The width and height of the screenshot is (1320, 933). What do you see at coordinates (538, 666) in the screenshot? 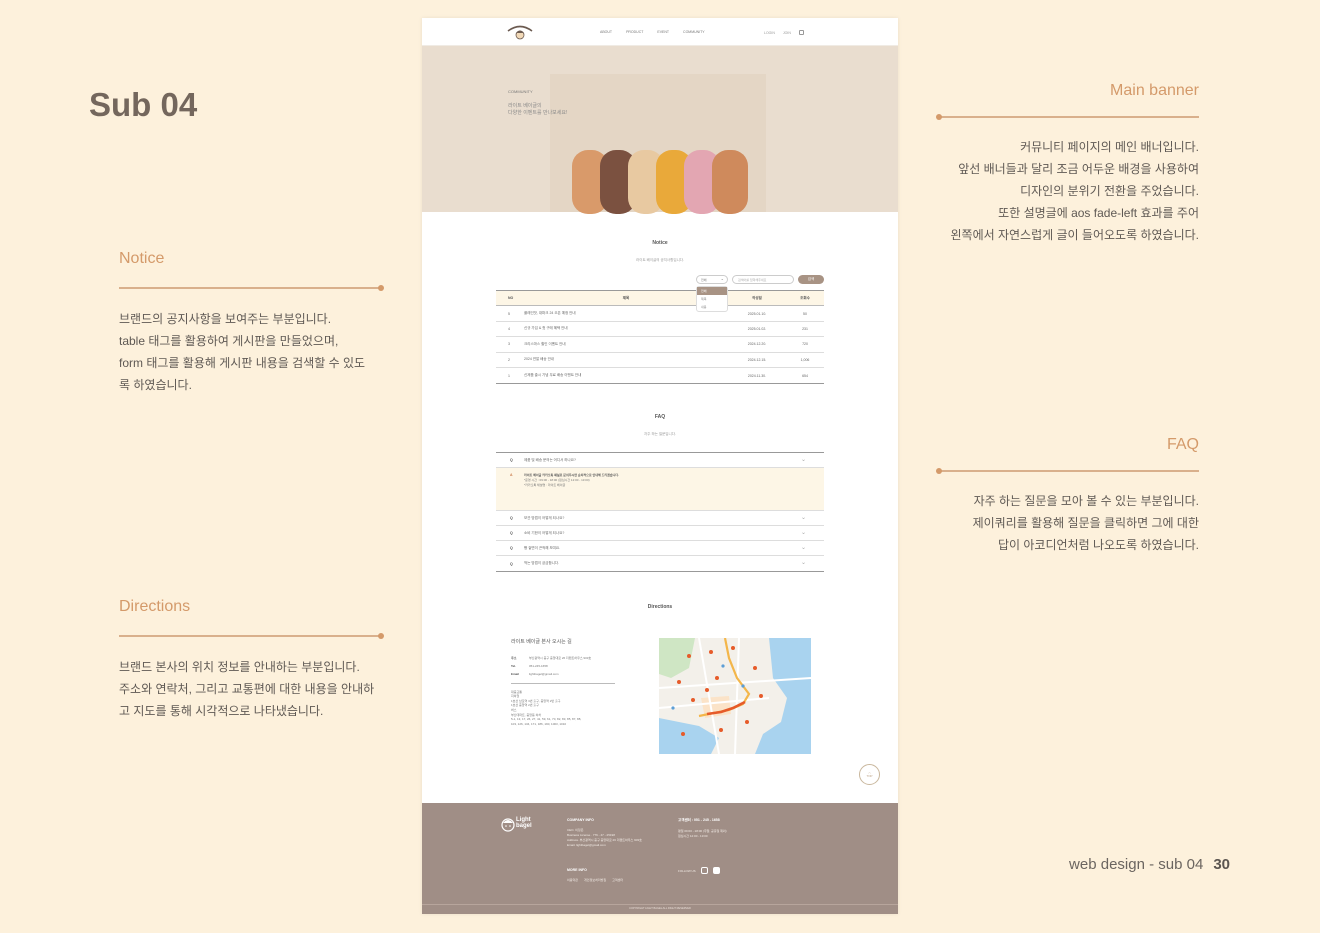
I see `tel-value: 051-245-1658` at bounding box center [538, 666].